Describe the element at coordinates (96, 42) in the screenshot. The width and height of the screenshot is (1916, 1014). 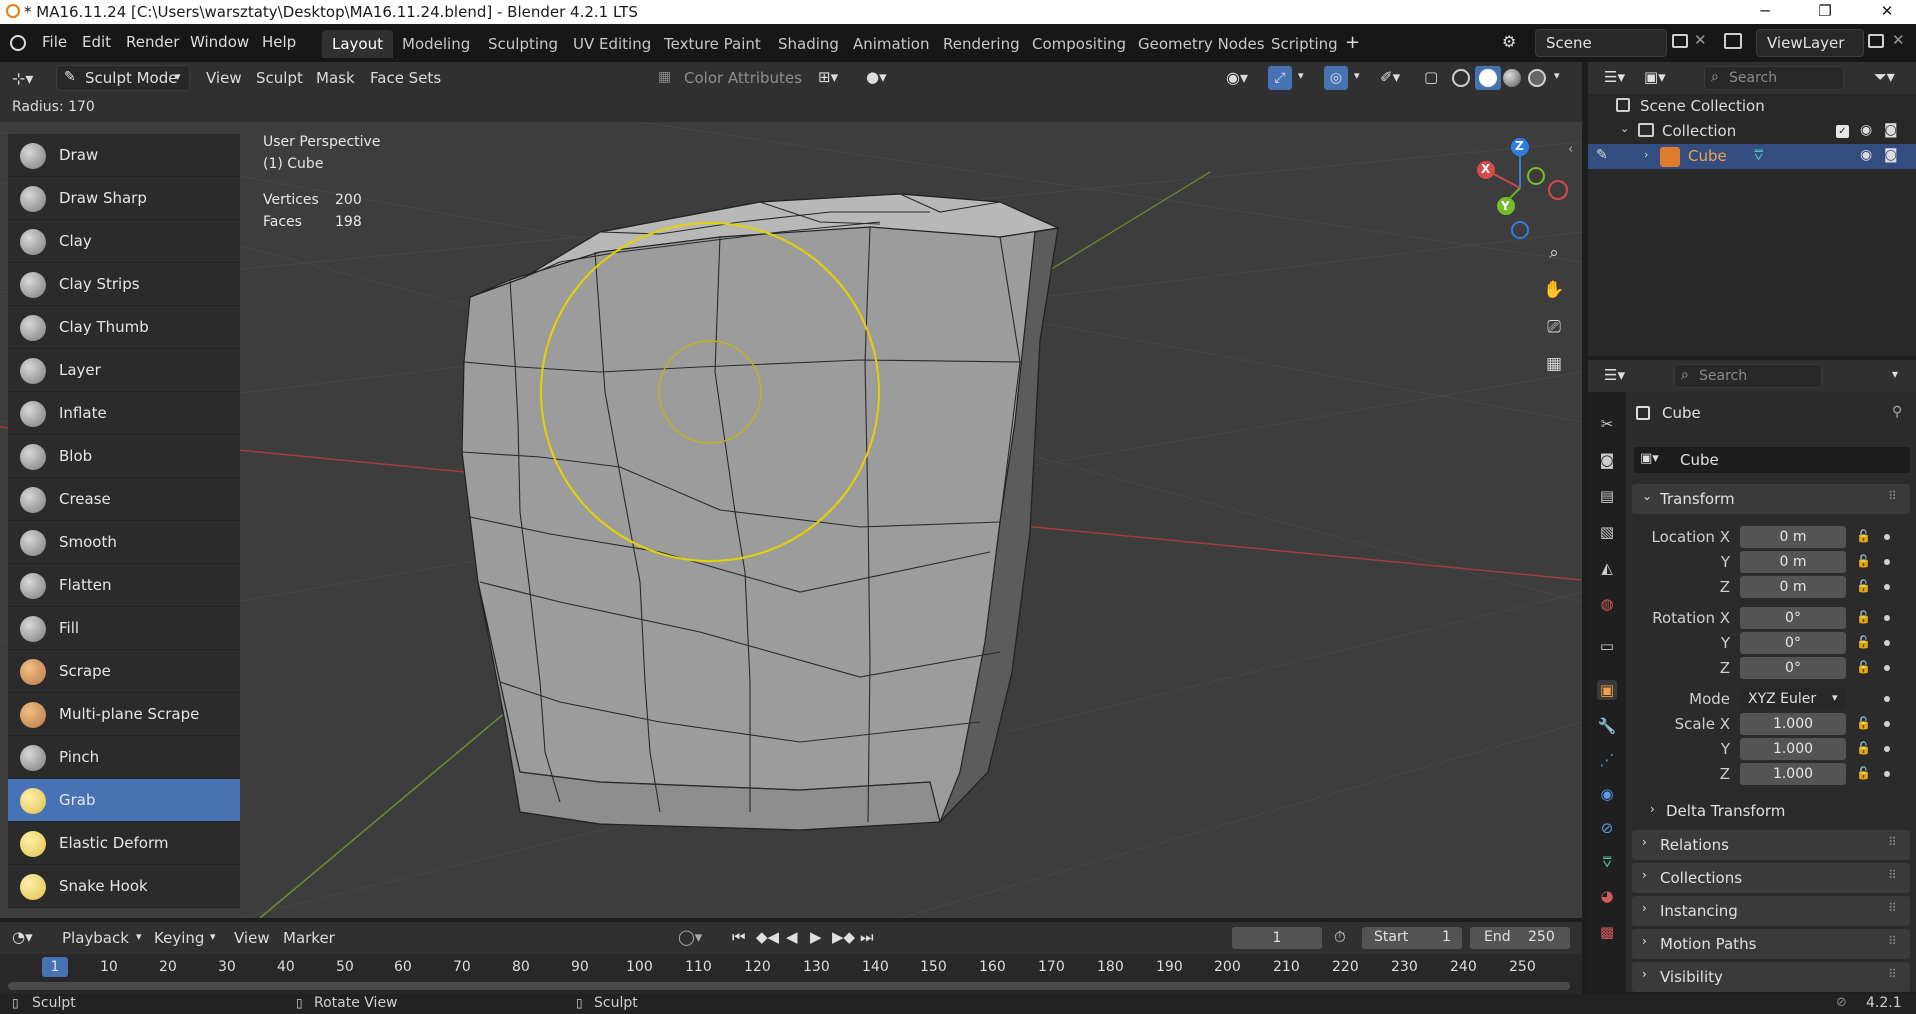
I see `menu-edit: Edit` at that location.